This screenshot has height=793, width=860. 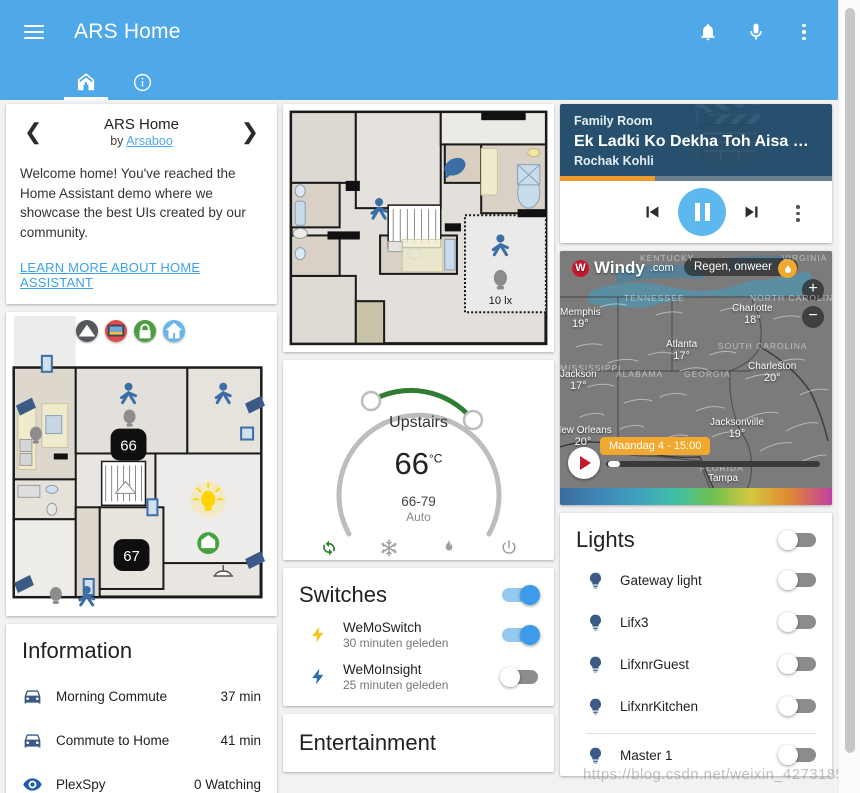 I want to click on map-state-label: TENNESSEE, so click(x=654, y=298).